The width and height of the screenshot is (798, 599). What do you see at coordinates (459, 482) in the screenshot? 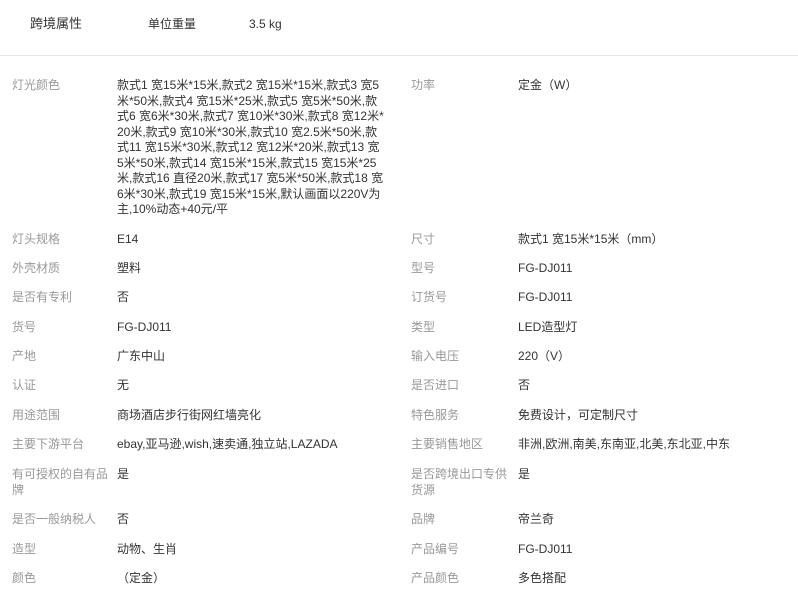
I see `attribute-key: 是否跨境出口专供货源` at bounding box center [459, 482].